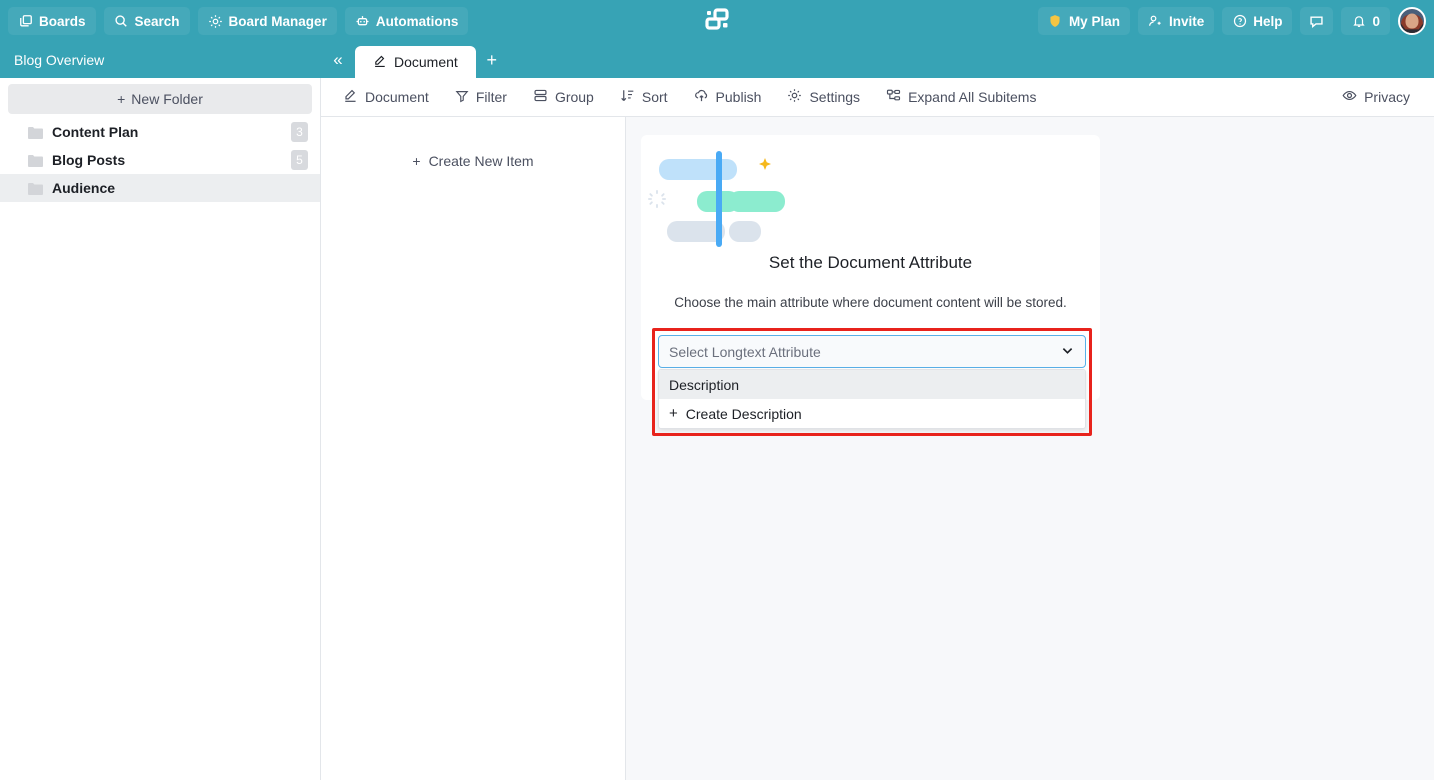  I want to click on question-circle-icon, so click(1239, 21).